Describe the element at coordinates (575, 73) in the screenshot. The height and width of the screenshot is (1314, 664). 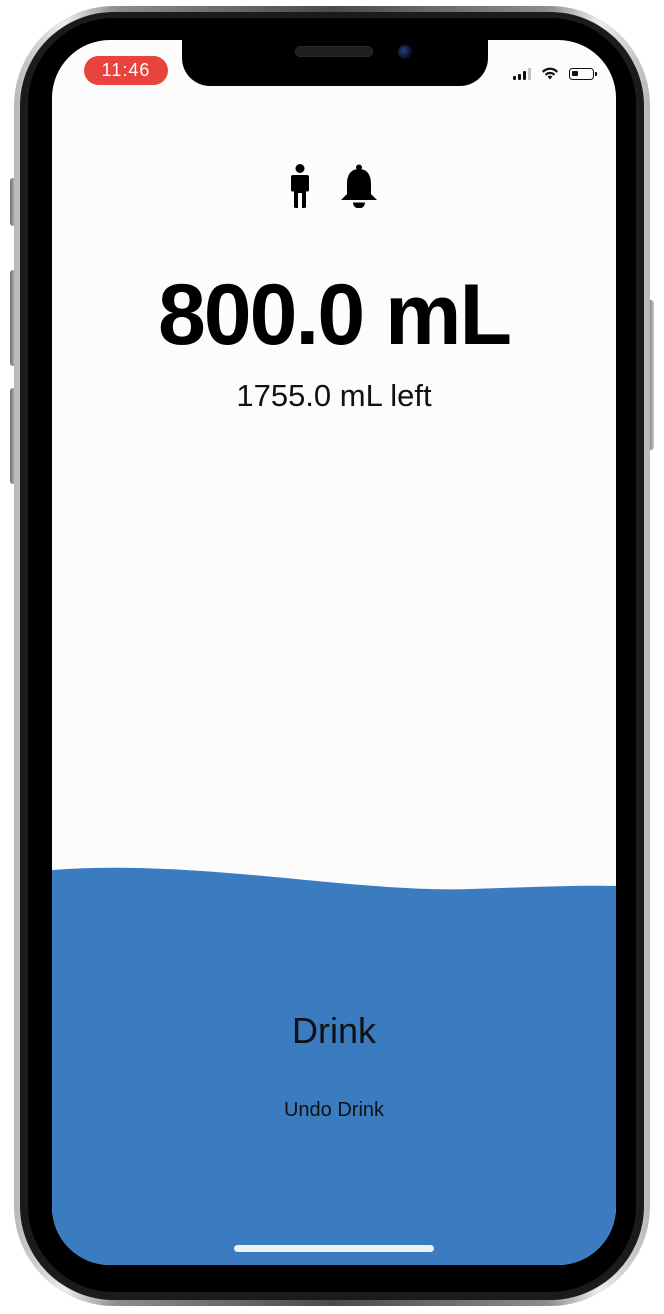
I see `battery-level` at that location.